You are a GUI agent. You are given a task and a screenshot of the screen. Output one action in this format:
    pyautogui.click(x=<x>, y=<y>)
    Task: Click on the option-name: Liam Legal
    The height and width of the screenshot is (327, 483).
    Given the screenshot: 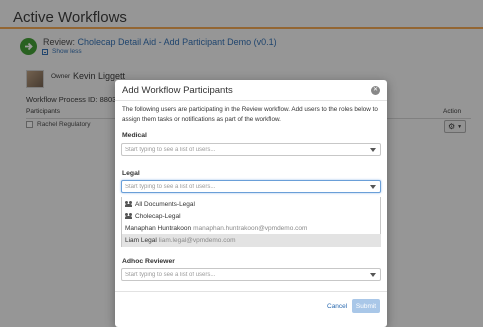 What is the action you would take?
    pyautogui.click(x=141, y=240)
    